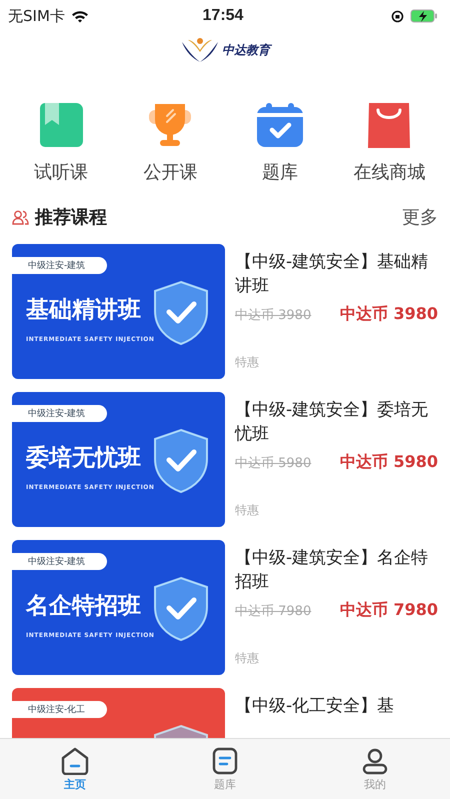 The width and height of the screenshot is (450, 799). I want to click on course-title: 【中级-建筑安全】基础精讲班, so click(332, 274).